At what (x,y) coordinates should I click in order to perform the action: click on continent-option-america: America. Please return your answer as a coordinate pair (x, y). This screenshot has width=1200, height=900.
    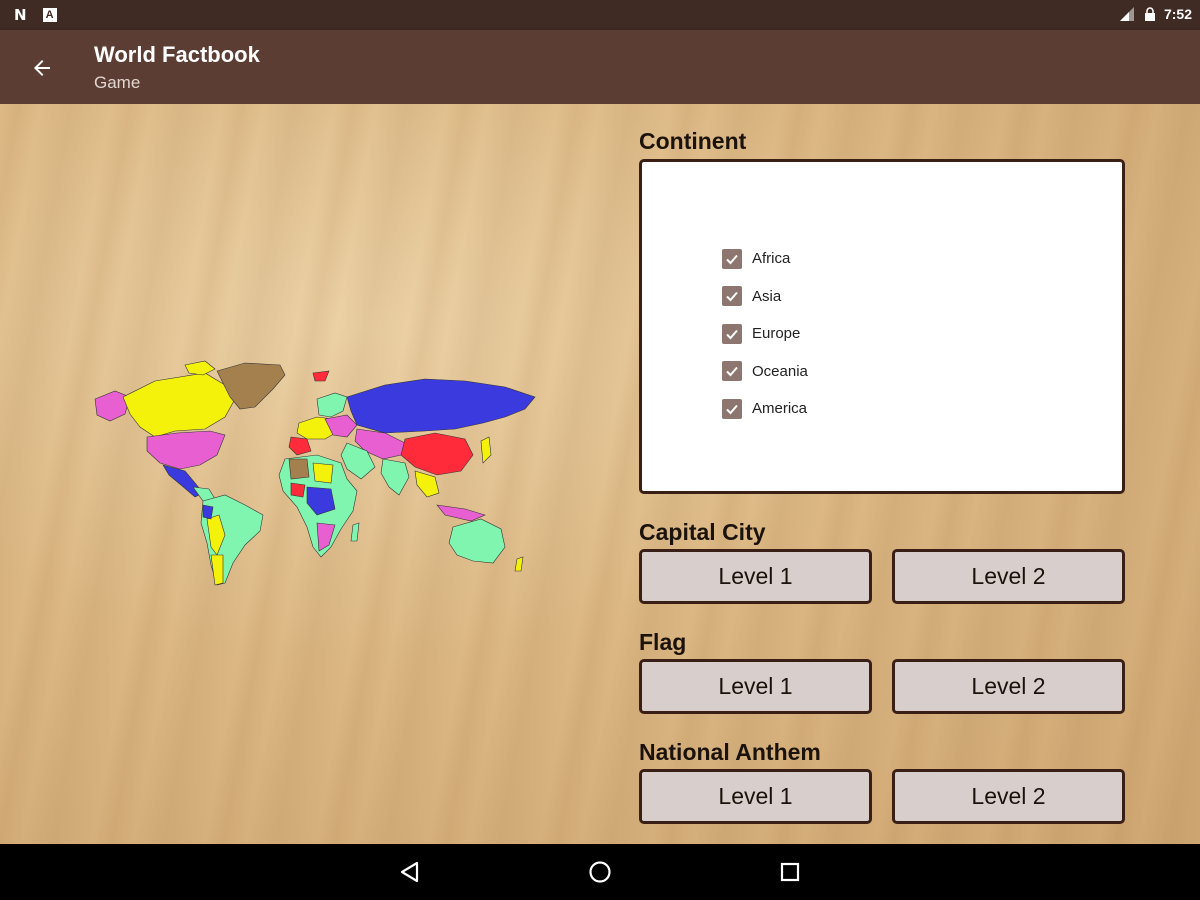
    Looking at the image, I should click on (765, 409).